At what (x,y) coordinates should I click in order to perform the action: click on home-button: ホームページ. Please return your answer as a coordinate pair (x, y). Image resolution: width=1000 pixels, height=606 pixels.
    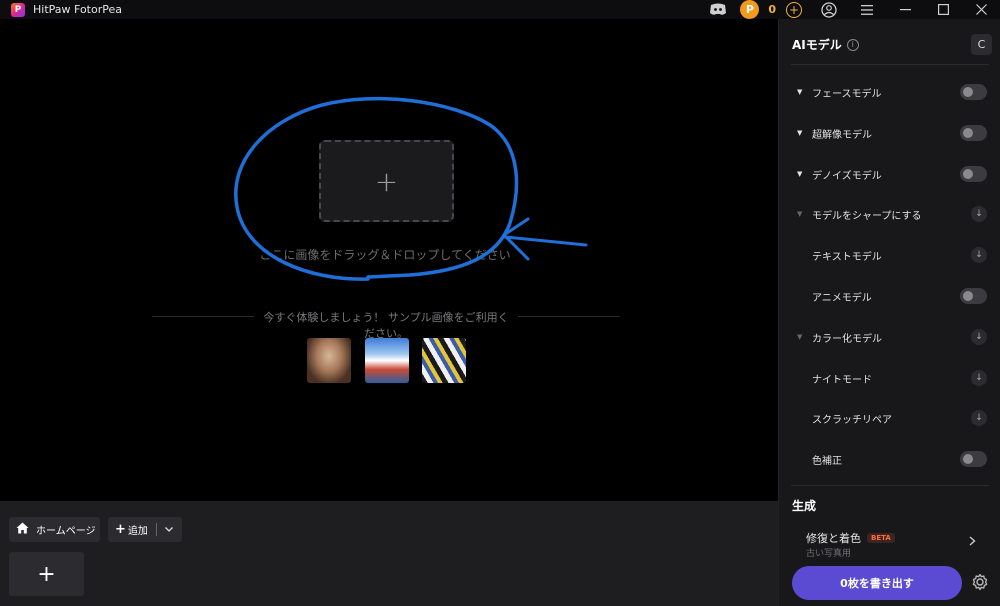
    Looking at the image, I should click on (54, 529).